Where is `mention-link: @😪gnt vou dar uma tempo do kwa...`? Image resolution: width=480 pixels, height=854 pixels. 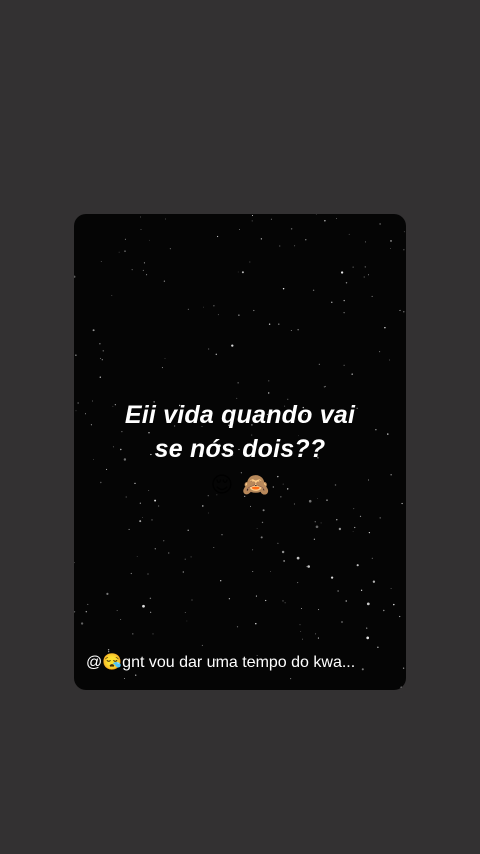
mention-link: @😪gnt vou dar uma tempo do kwa... is located at coordinates (242, 663).